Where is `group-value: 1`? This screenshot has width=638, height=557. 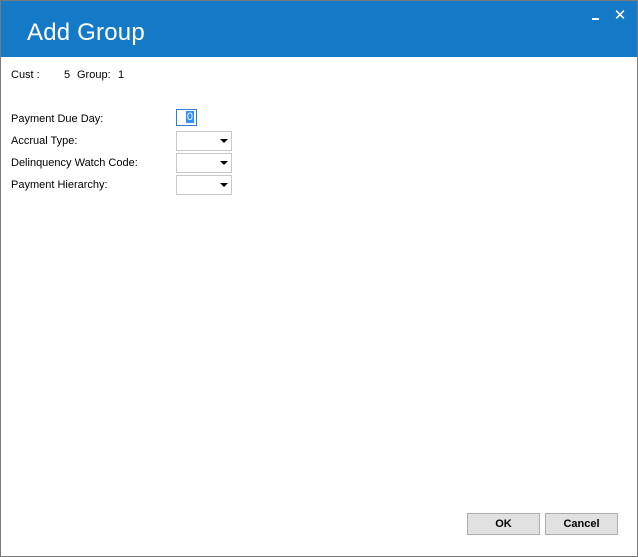
group-value: 1 is located at coordinates (121, 75).